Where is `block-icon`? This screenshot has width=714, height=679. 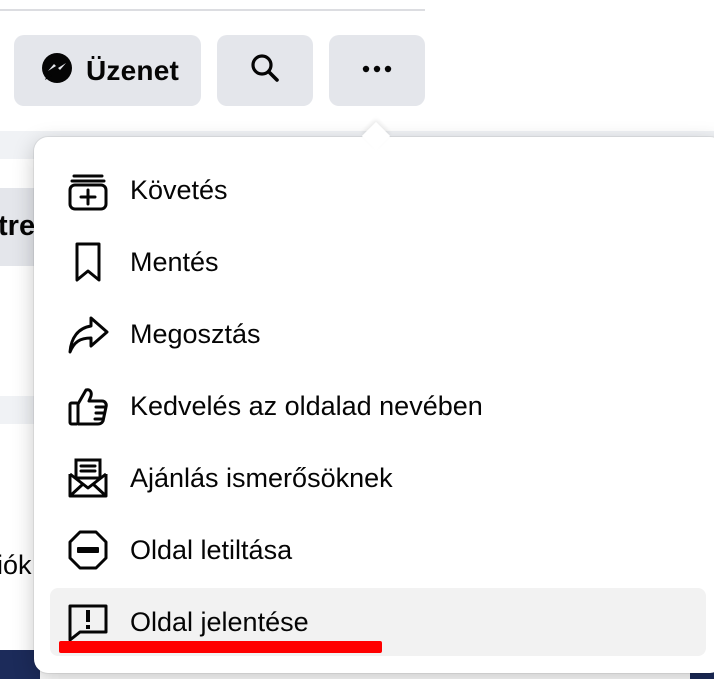 block-icon is located at coordinates (88, 550).